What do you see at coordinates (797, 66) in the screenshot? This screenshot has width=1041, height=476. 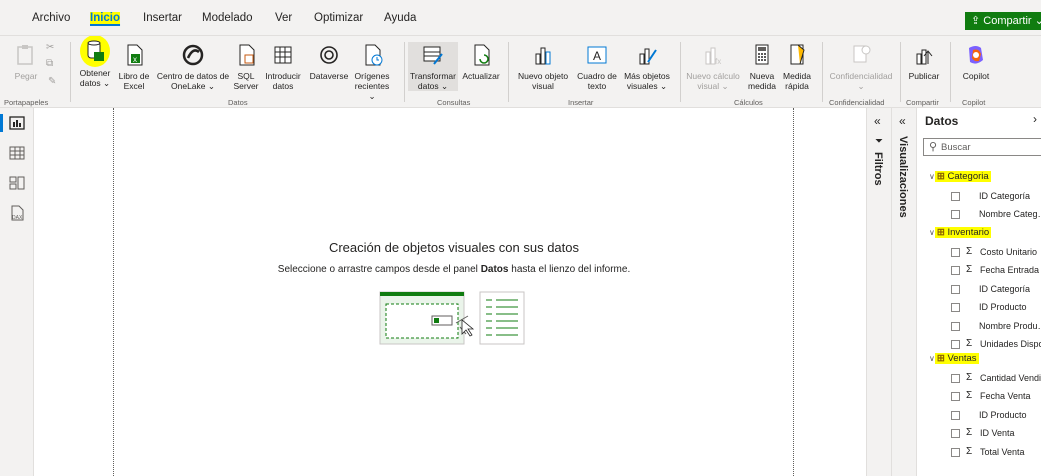 I see `quick-measure-button: Medida rápida` at bounding box center [797, 66].